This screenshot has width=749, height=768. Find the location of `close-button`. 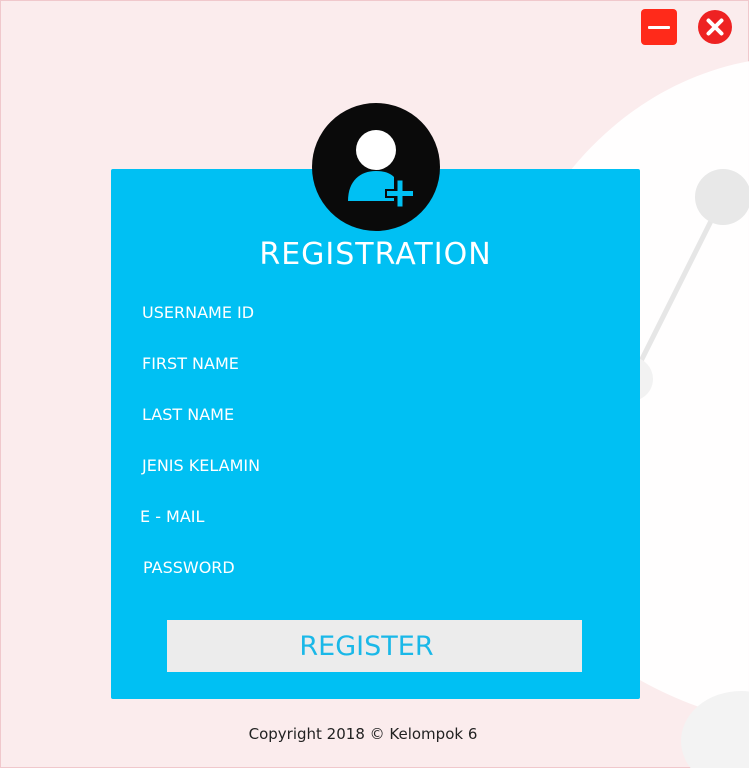

close-button is located at coordinates (715, 27).